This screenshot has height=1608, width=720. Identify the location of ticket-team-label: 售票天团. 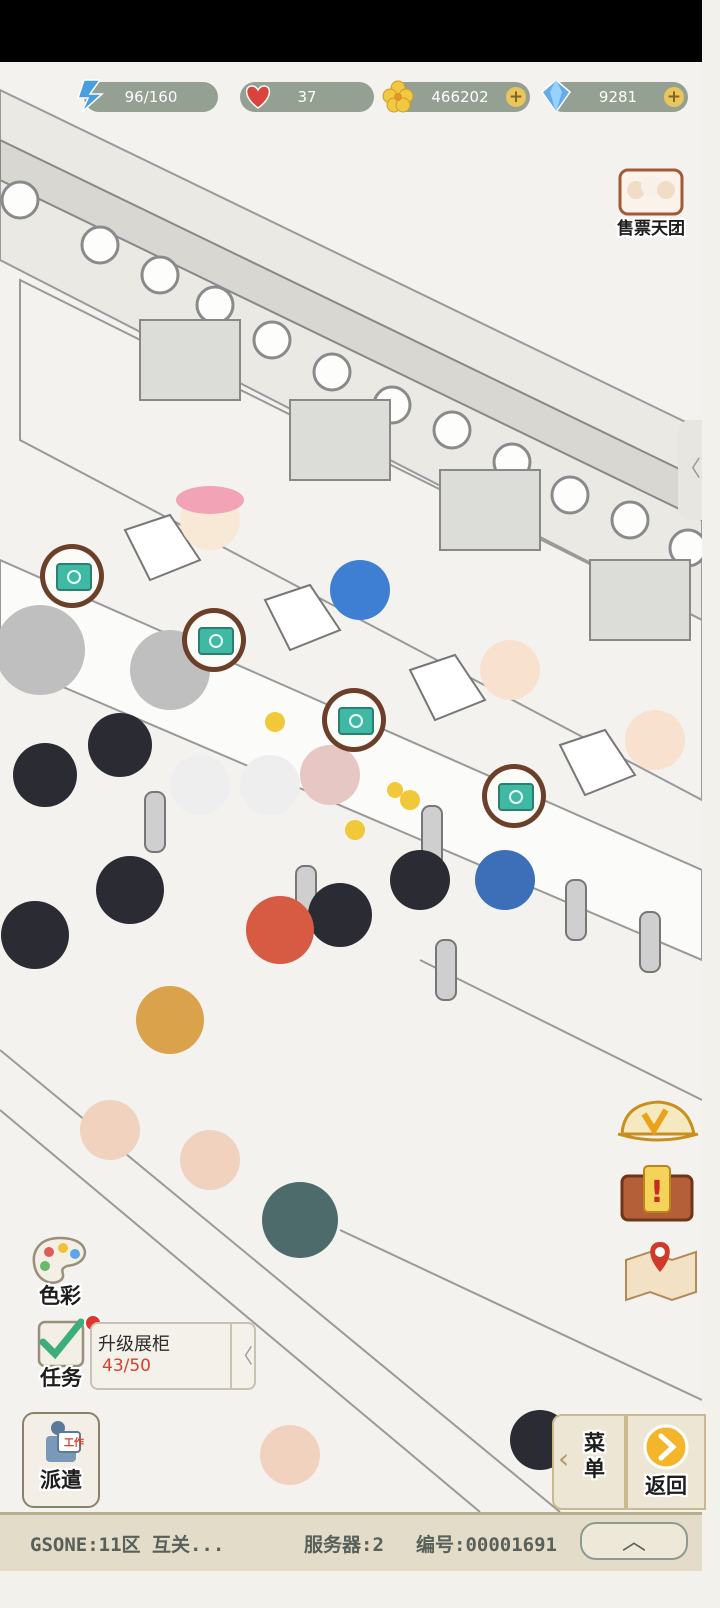
(651, 229).